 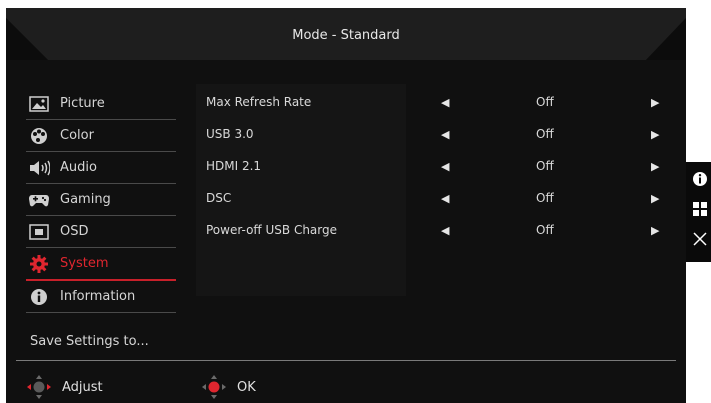 What do you see at coordinates (700, 239) in the screenshot?
I see `close-icon` at bounding box center [700, 239].